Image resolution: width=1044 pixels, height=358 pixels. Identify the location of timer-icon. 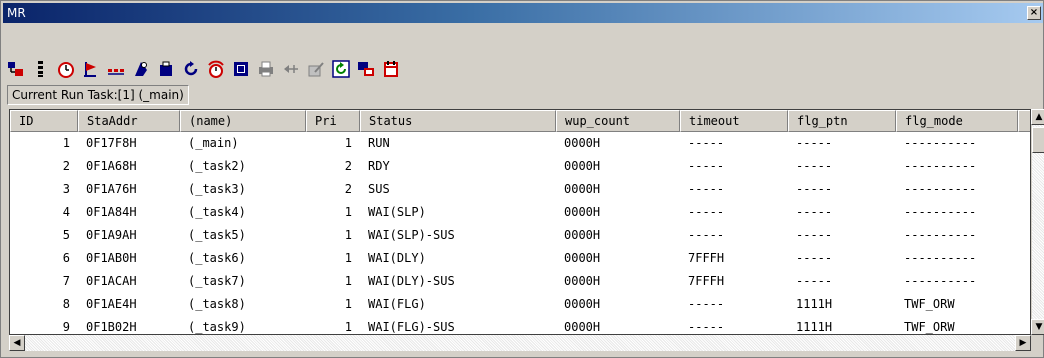
(66, 69).